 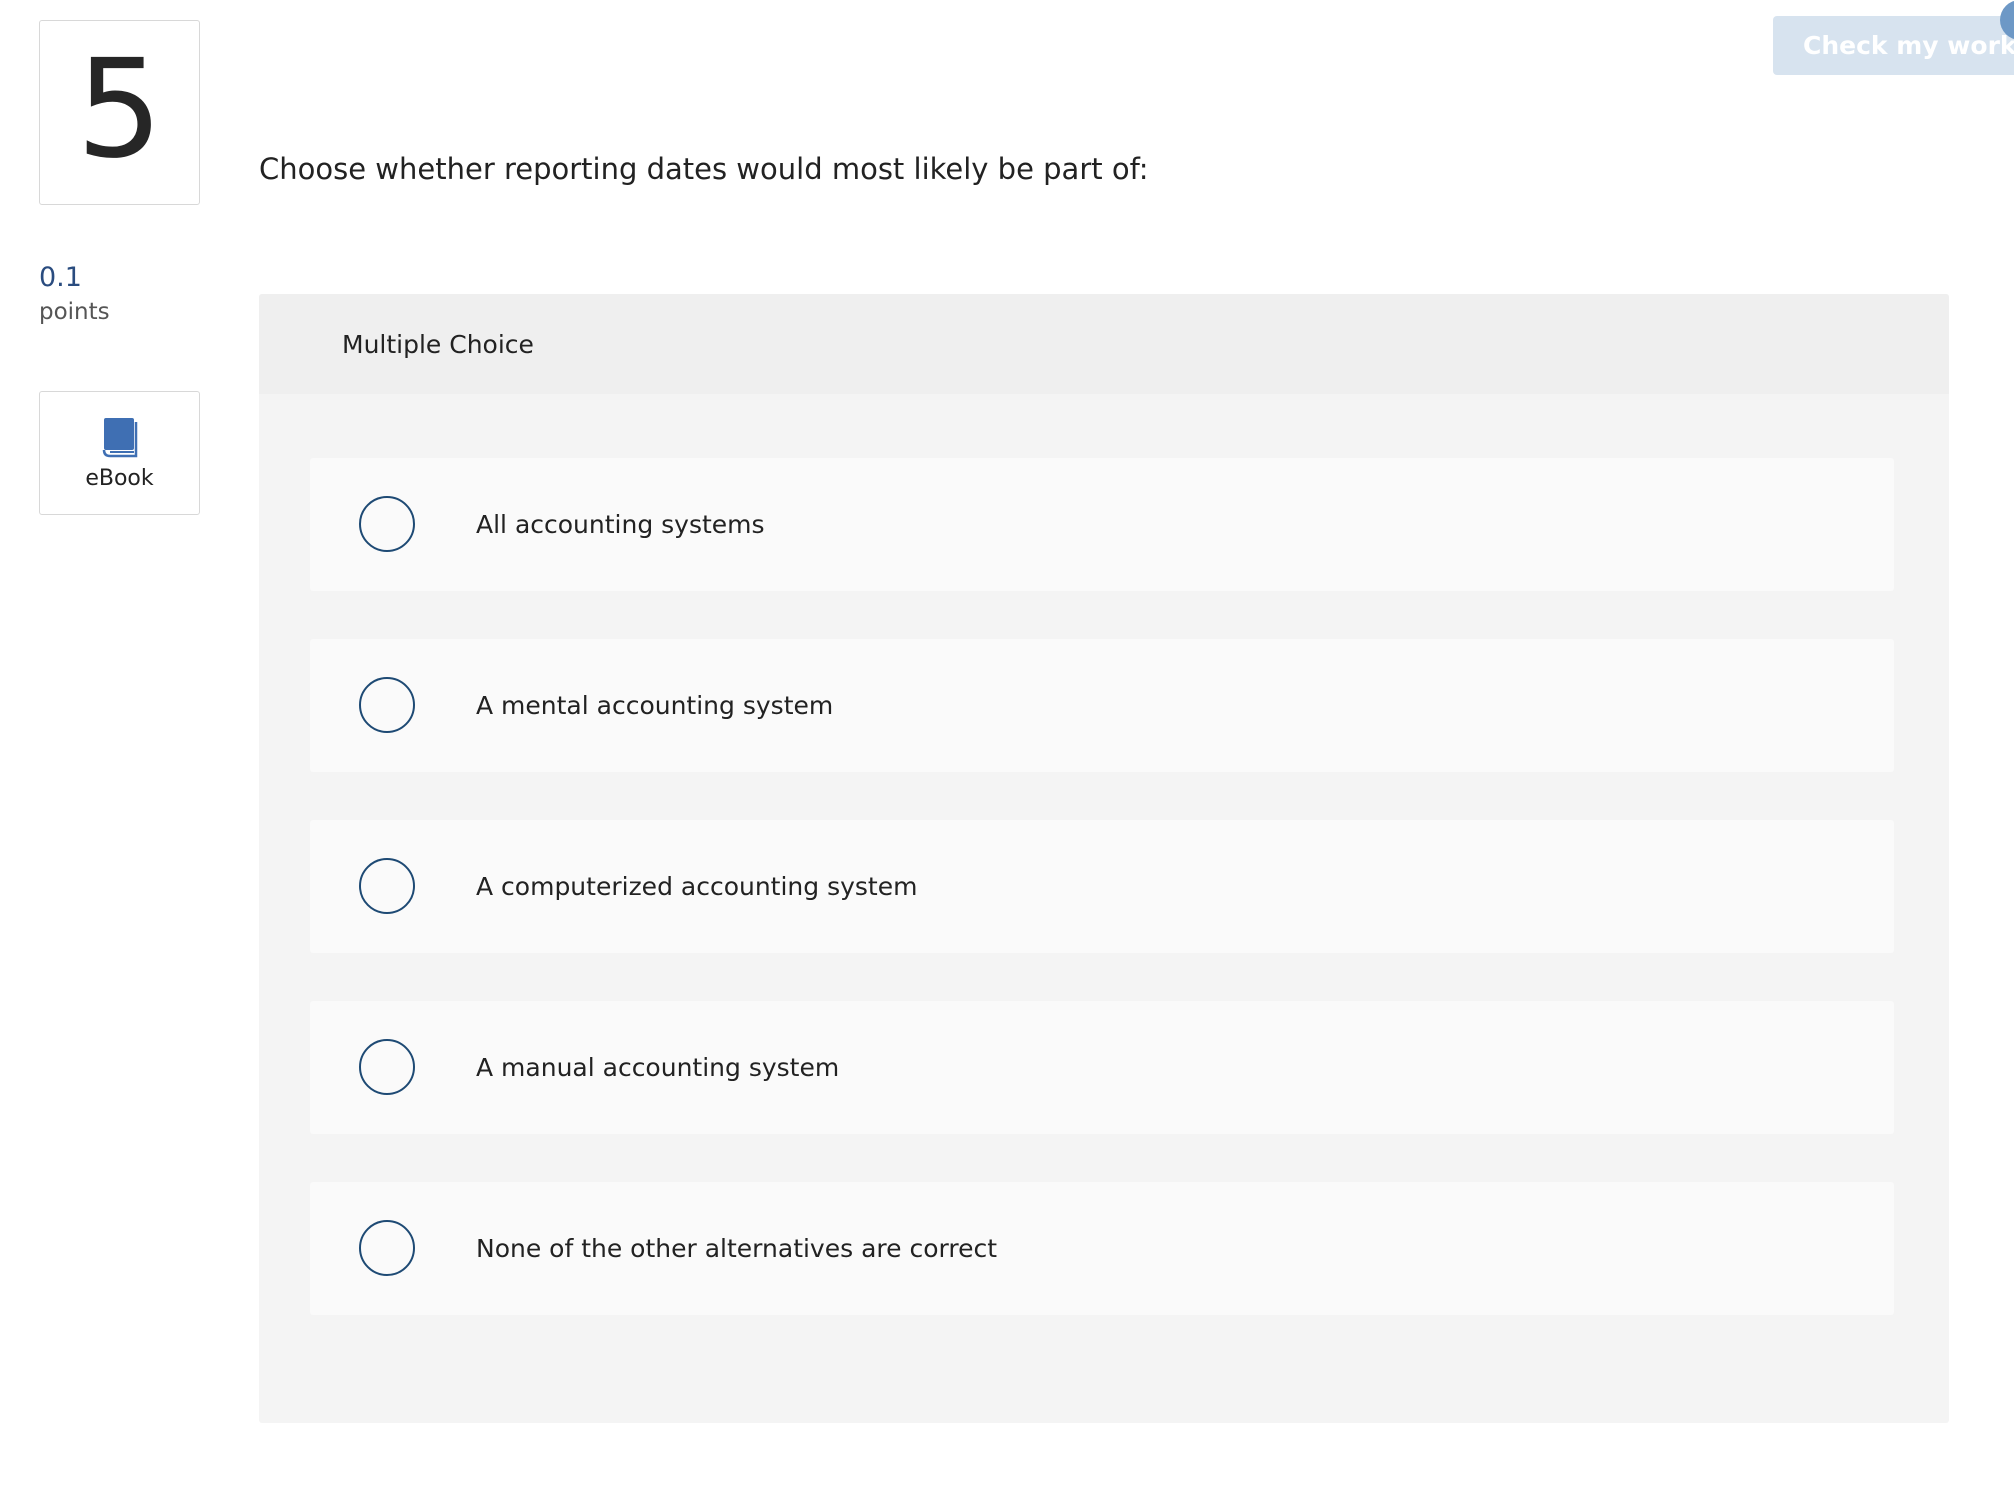 I want to click on answer-option-label: A computerized accounting system, so click(x=697, y=886).